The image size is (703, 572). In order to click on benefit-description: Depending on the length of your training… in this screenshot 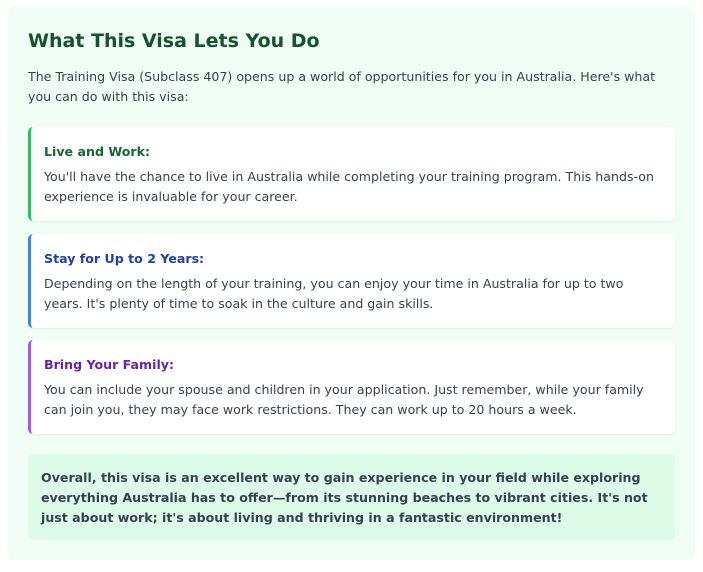, I will do `click(334, 293)`.